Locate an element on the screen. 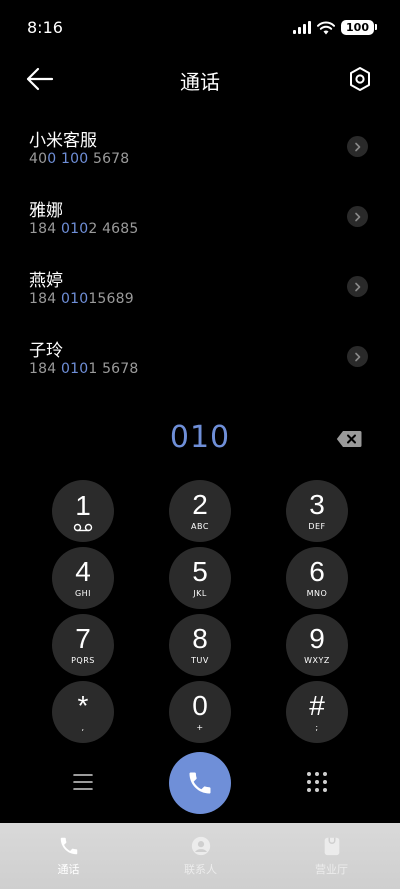  key-9: 9 WXYZ is located at coordinates (317, 645).